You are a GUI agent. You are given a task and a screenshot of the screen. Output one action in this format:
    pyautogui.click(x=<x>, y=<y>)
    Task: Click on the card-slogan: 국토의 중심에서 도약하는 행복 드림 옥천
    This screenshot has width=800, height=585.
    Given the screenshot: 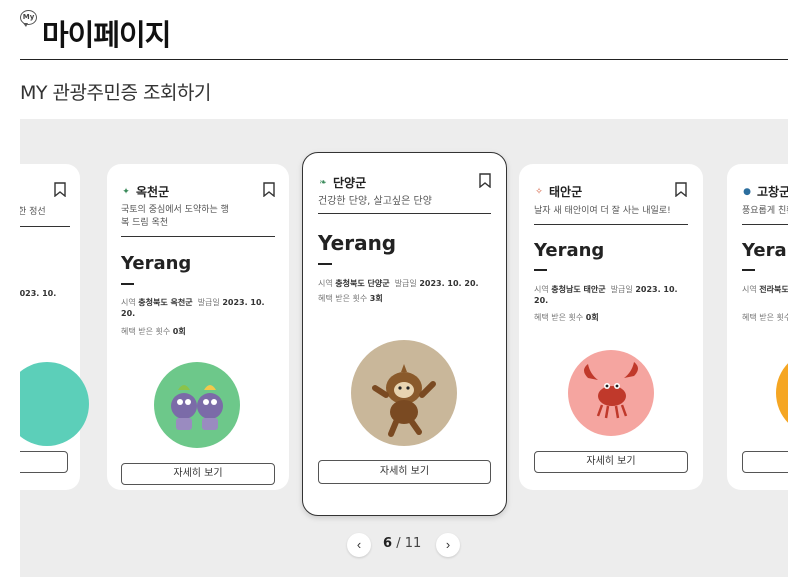 What is the action you would take?
    pyautogui.click(x=175, y=216)
    